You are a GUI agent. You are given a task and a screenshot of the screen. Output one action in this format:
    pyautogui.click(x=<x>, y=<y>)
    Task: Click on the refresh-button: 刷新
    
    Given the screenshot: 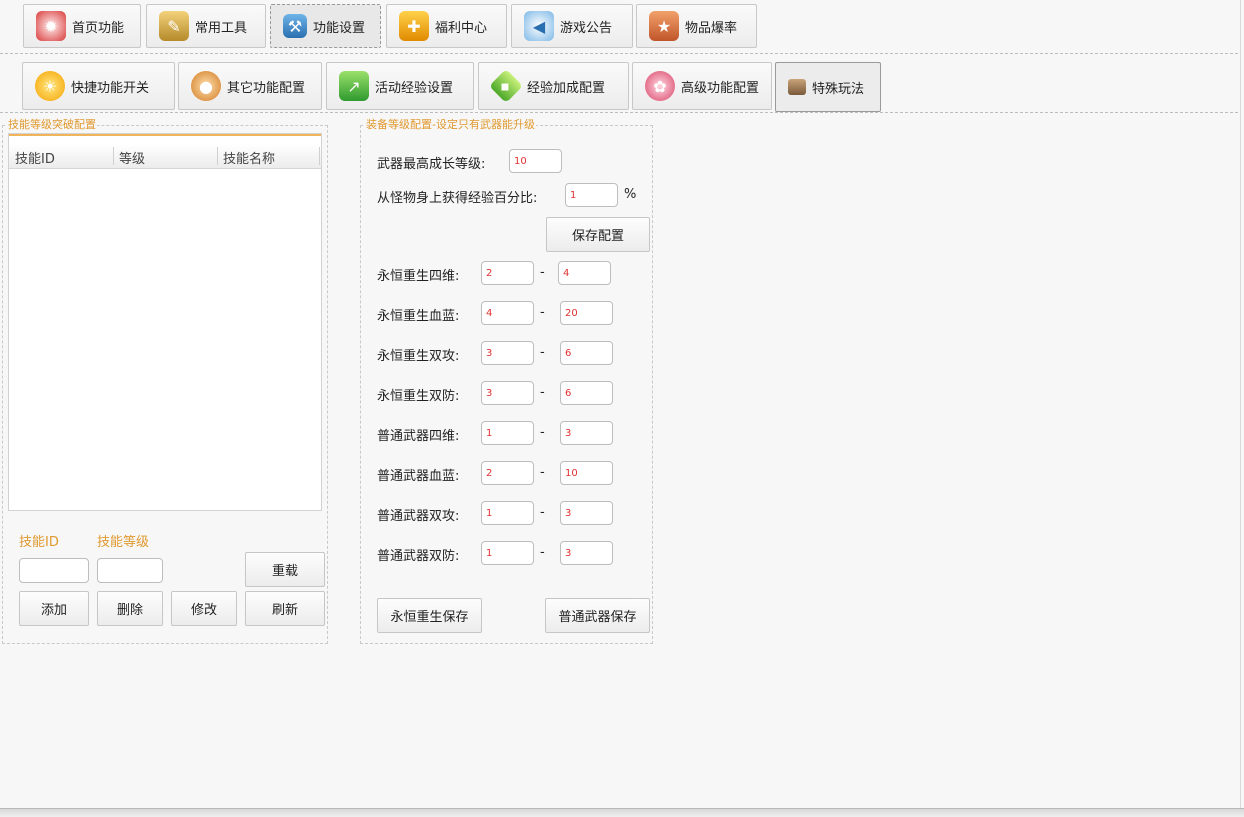 What is the action you would take?
    pyautogui.click(x=285, y=608)
    